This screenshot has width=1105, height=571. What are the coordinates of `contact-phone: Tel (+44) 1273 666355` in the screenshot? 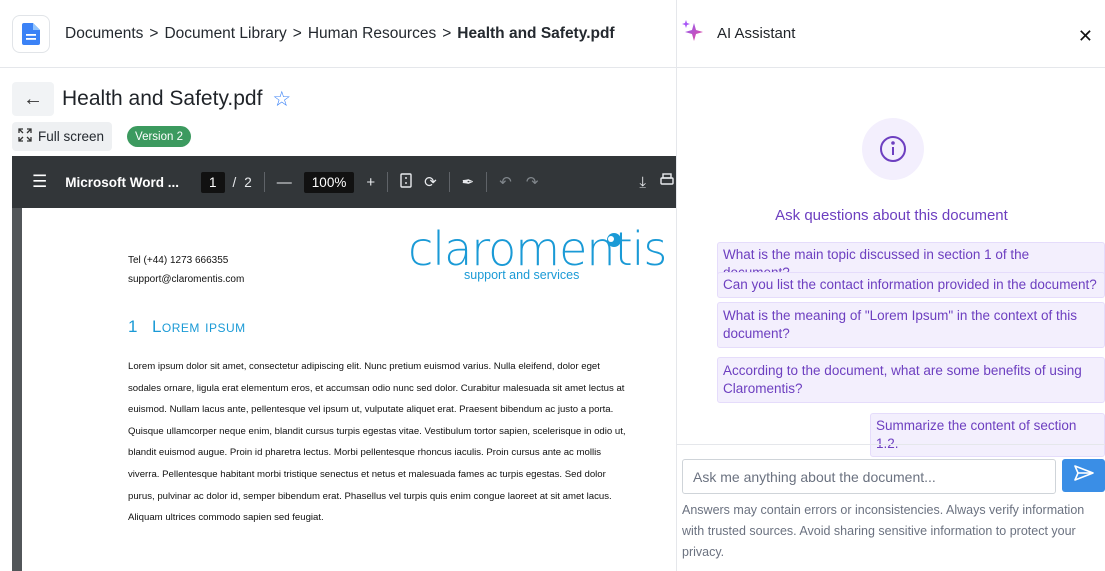 It's located at (178, 260).